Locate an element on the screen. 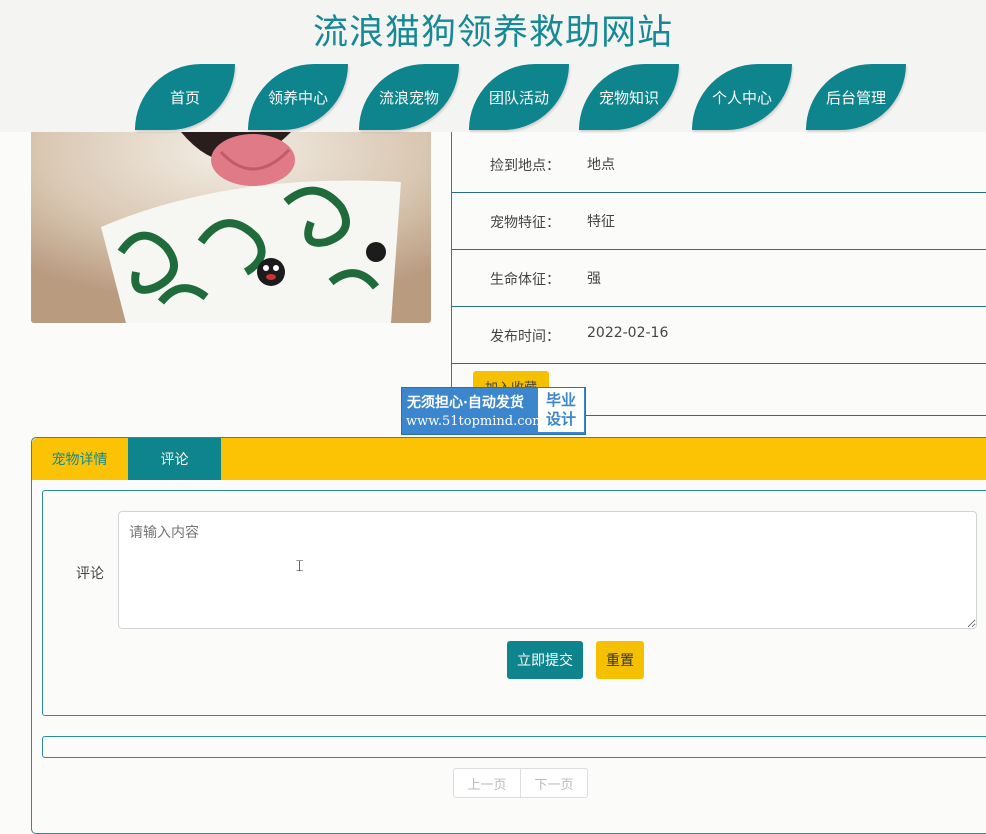  nav-personal-center: 个人中心 is located at coordinates (742, 97).